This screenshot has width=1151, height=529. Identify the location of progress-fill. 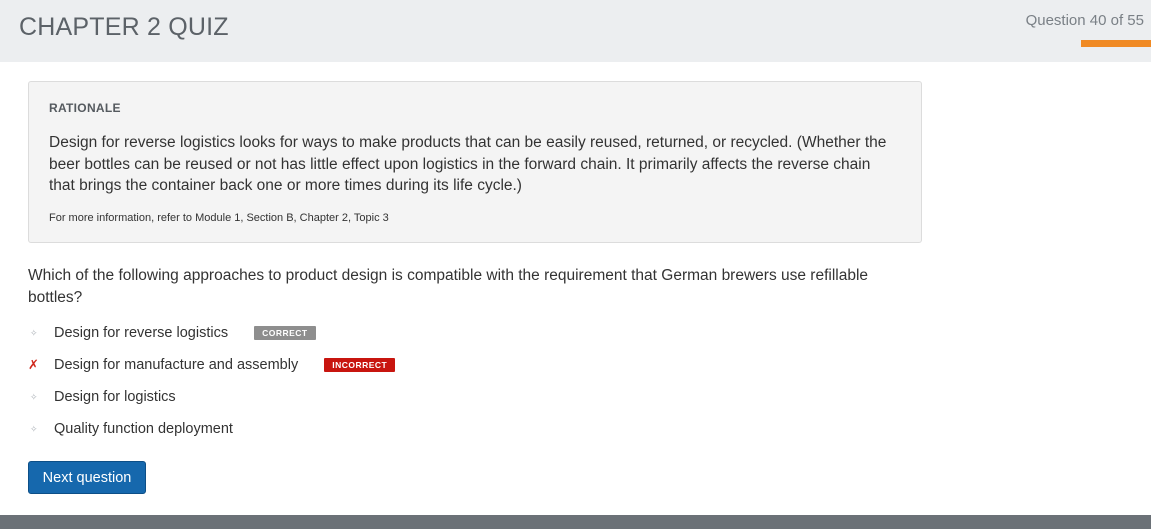
(1116, 43).